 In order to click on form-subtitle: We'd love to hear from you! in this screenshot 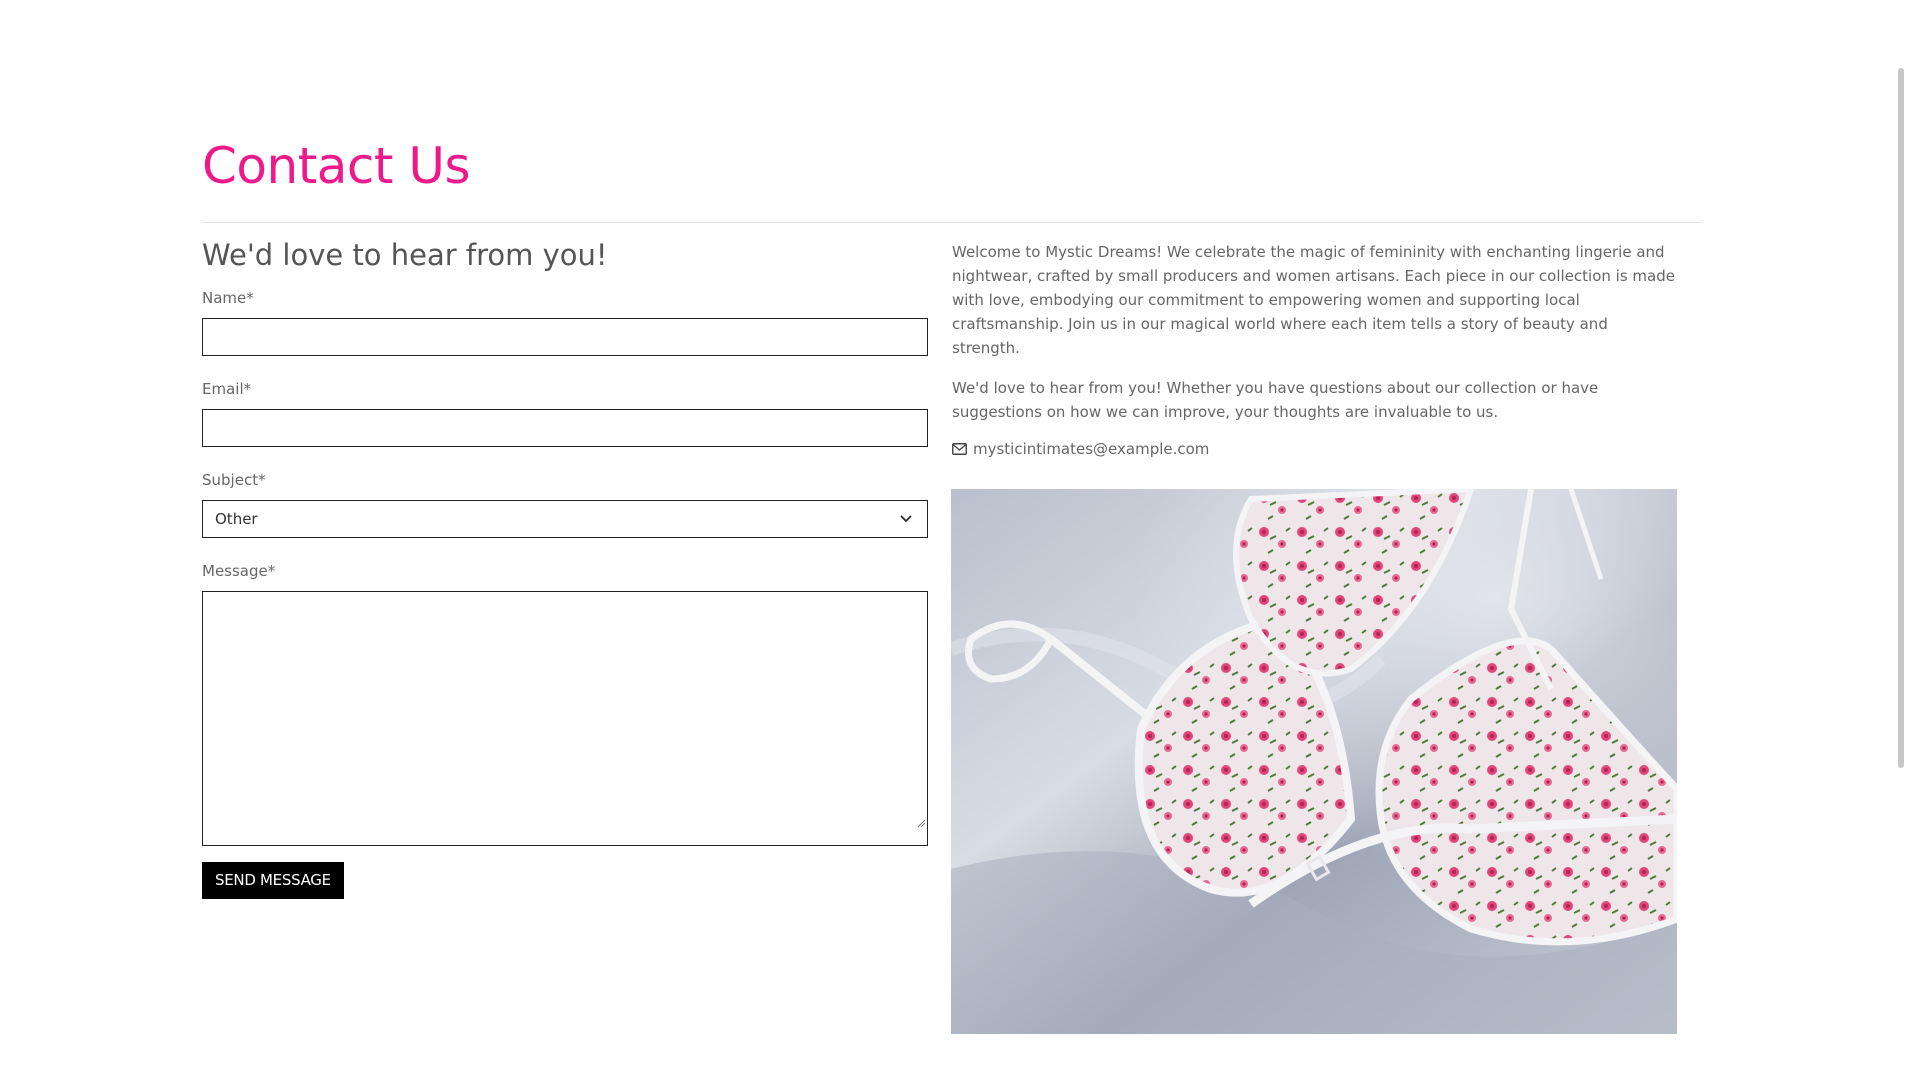, I will do `click(405, 255)`.